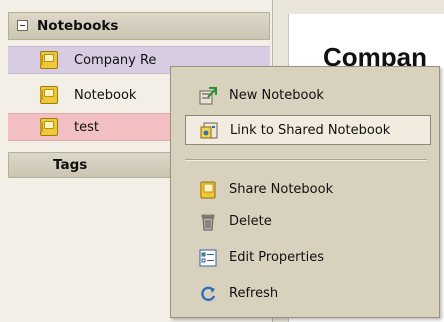 Image resolution: width=444 pixels, height=322 pixels. I want to click on notebook-item-label: Notebook, so click(105, 95).